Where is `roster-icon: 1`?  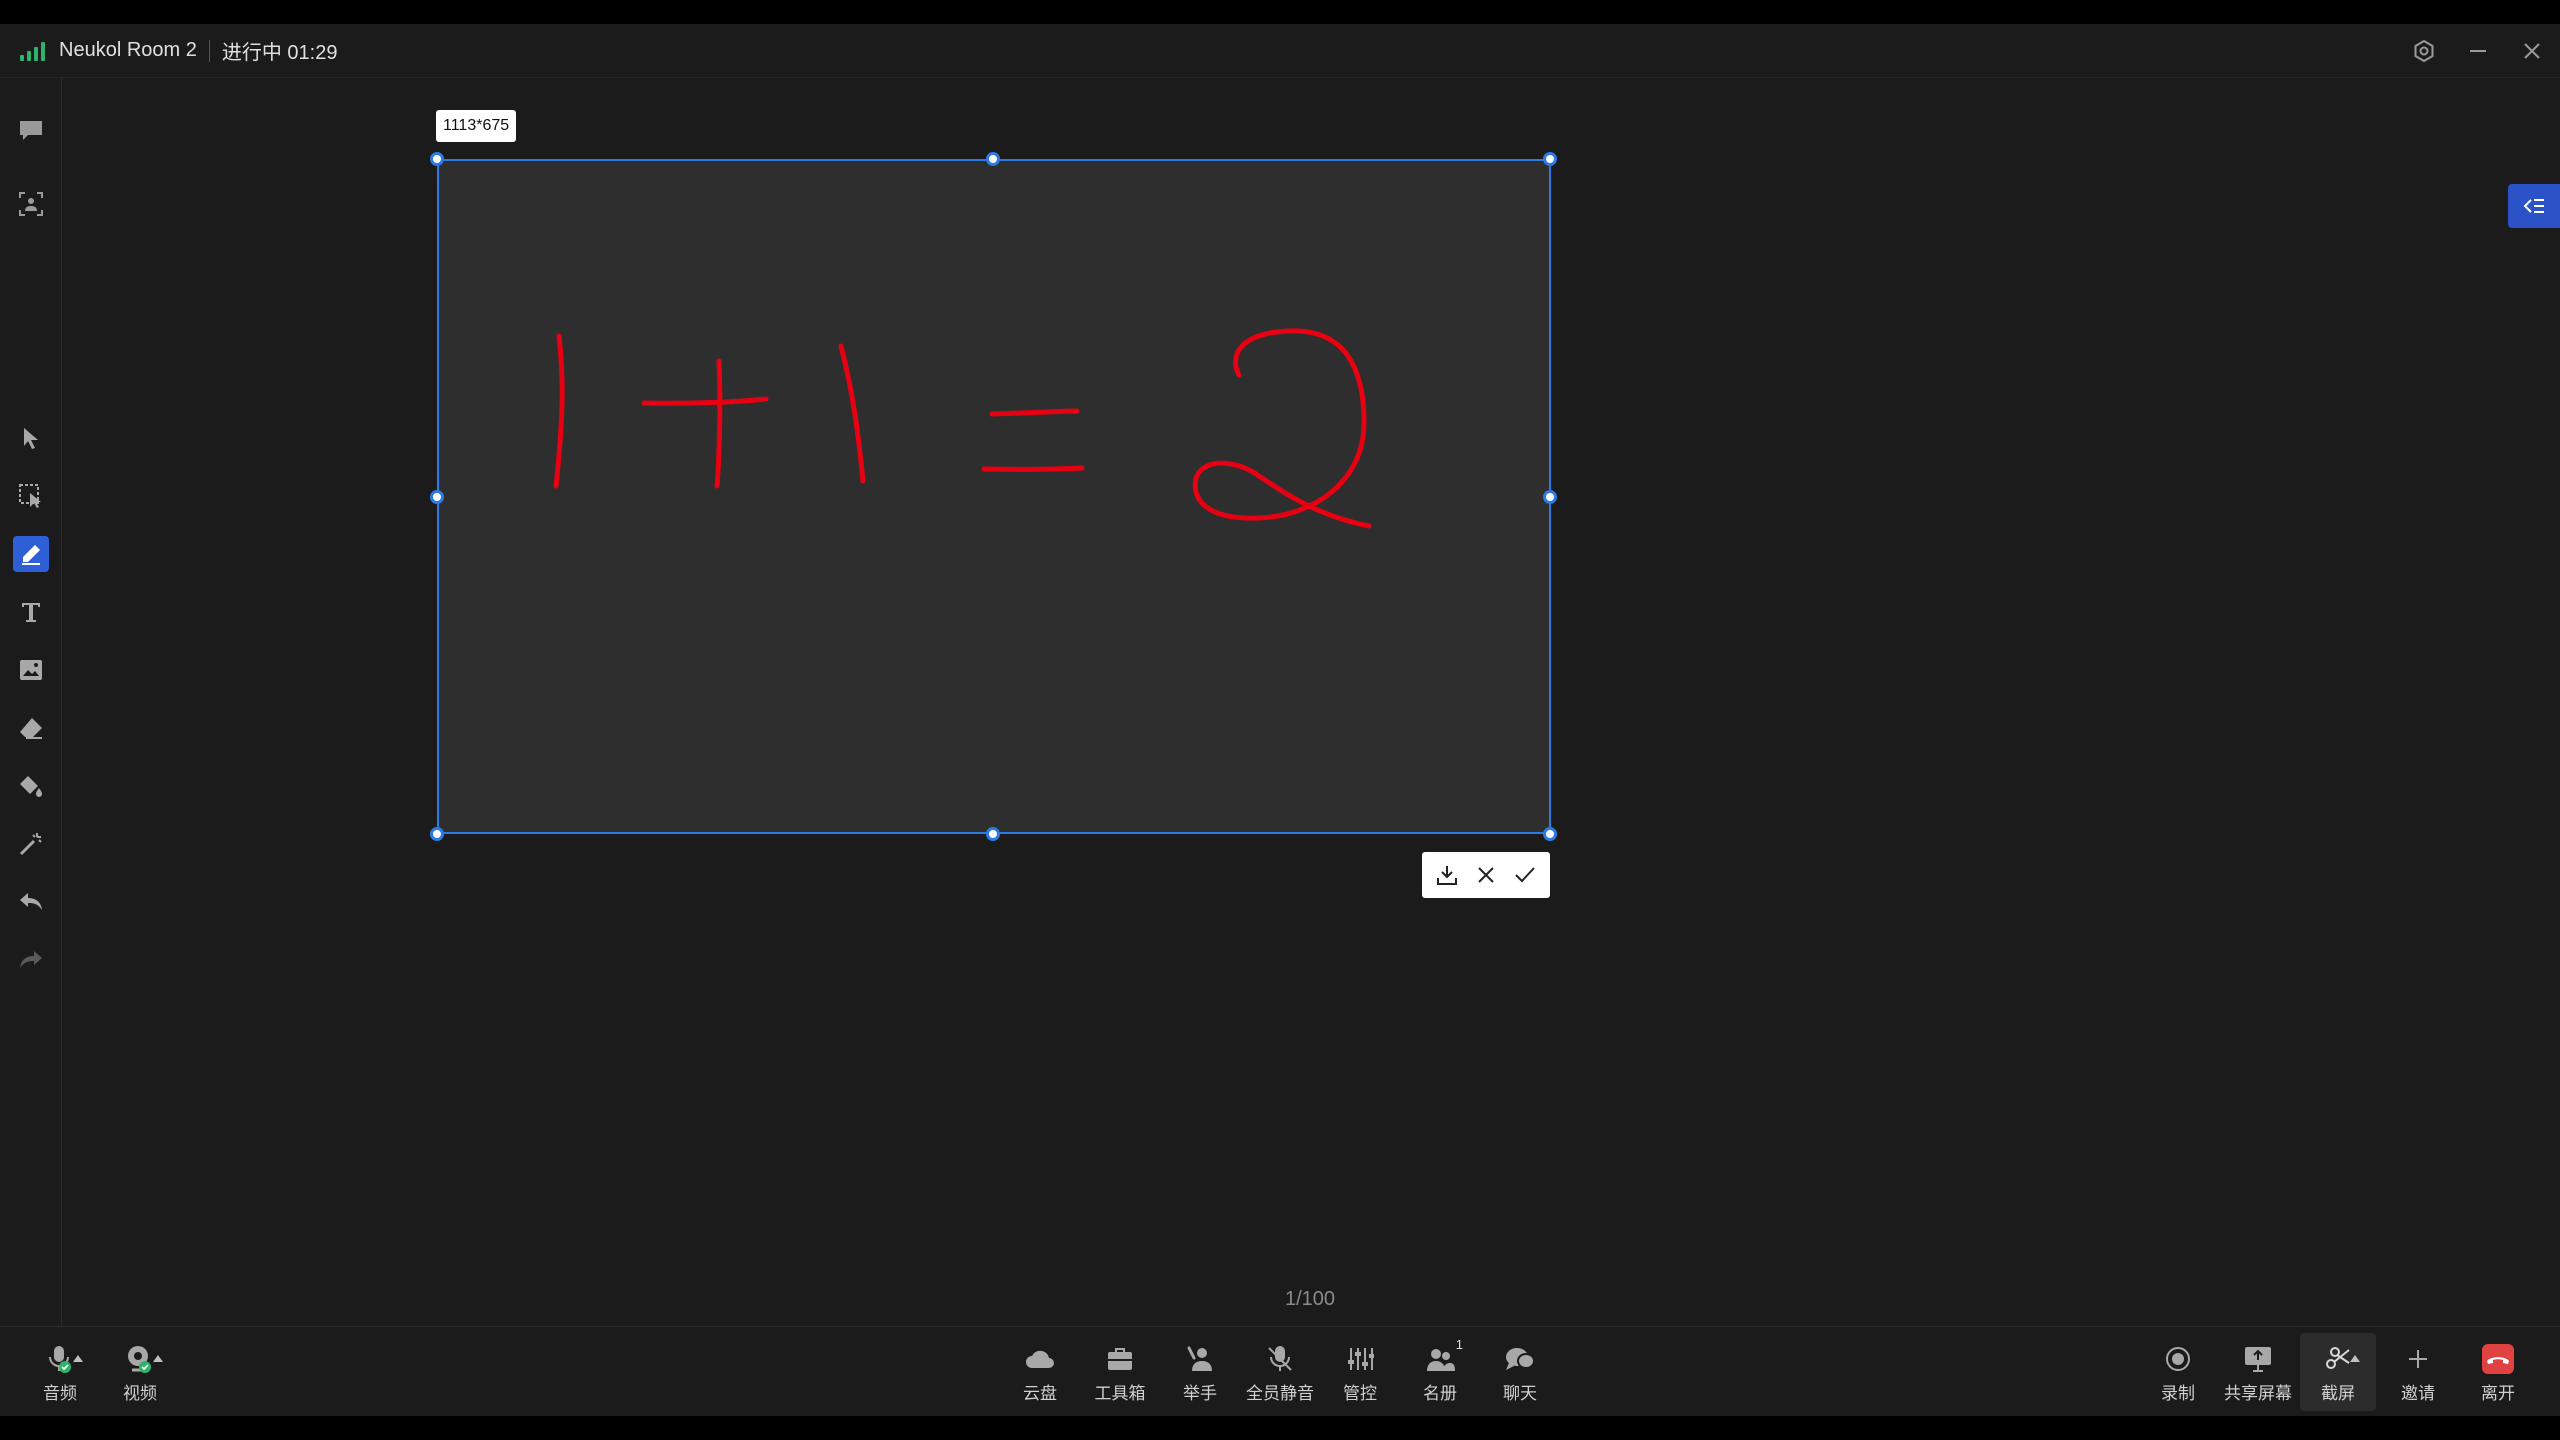 roster-icon: 1 is located at coordinates (1444, 1357).